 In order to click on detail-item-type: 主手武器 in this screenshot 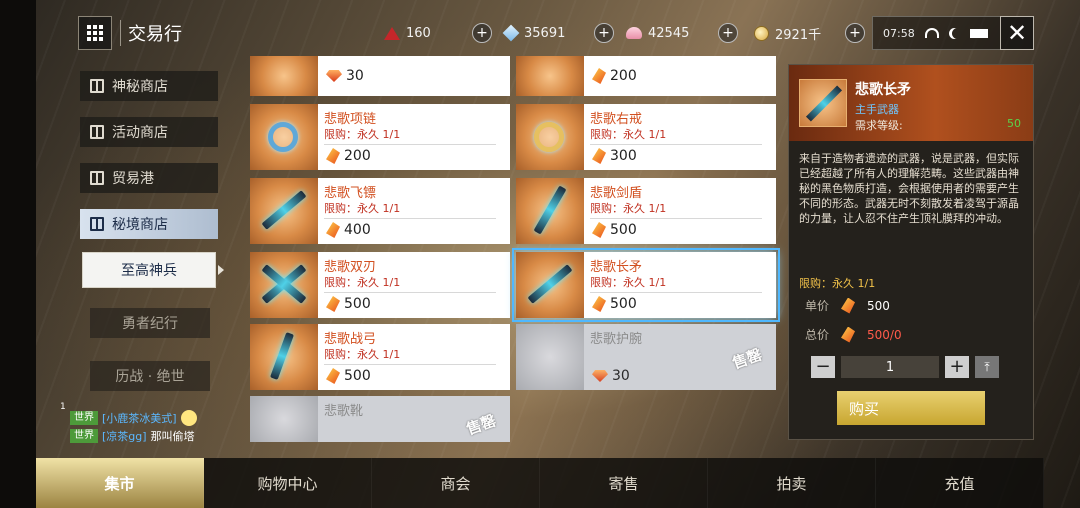, I will do `click(877, 109)`.